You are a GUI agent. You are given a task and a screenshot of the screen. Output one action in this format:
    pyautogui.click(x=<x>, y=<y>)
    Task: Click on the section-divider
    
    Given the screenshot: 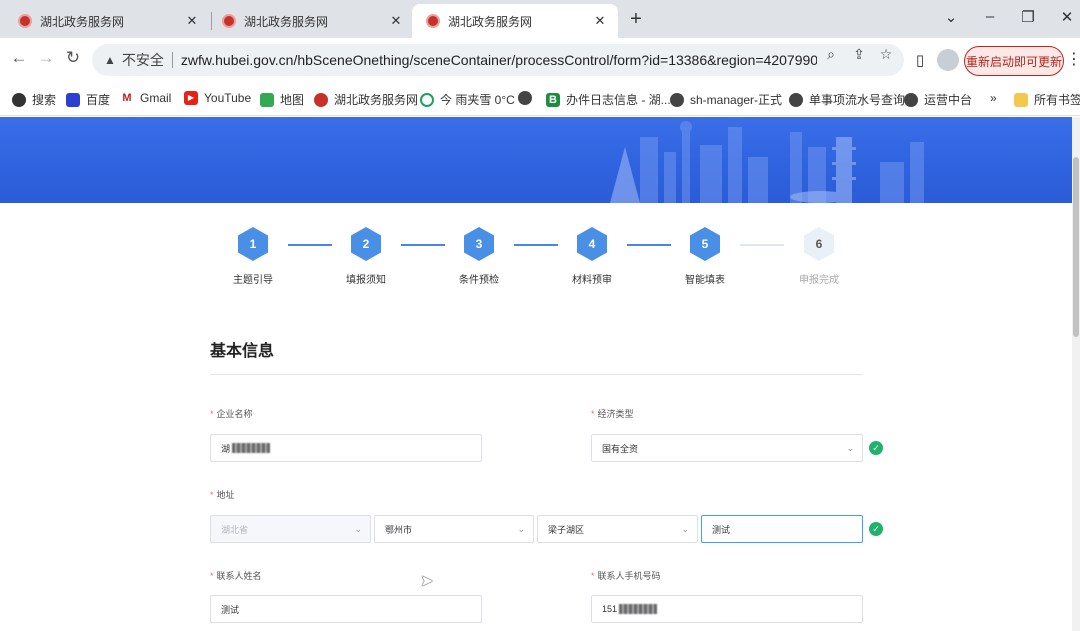 What is the action you would take?
    pyautogui.click(x=536, y=374)
    